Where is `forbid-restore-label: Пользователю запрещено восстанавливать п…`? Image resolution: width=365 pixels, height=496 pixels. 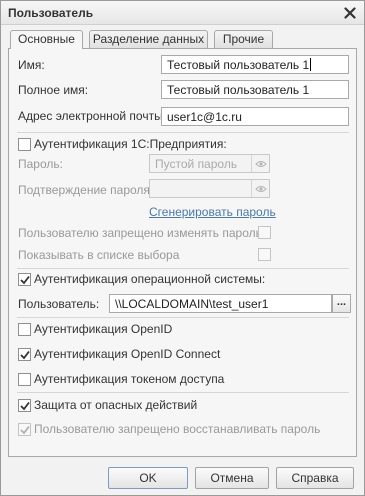
forbid-restore-label: Пользователю запрещено восстанавливать п… is located at coordinates (177, 429).